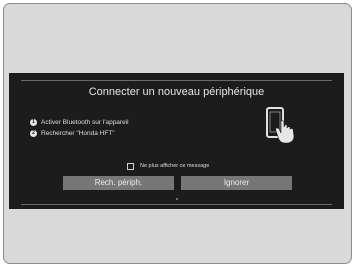 The height and width of the screenshot is (267, 356). I want to click on bottom-divider, so click(176, 204).